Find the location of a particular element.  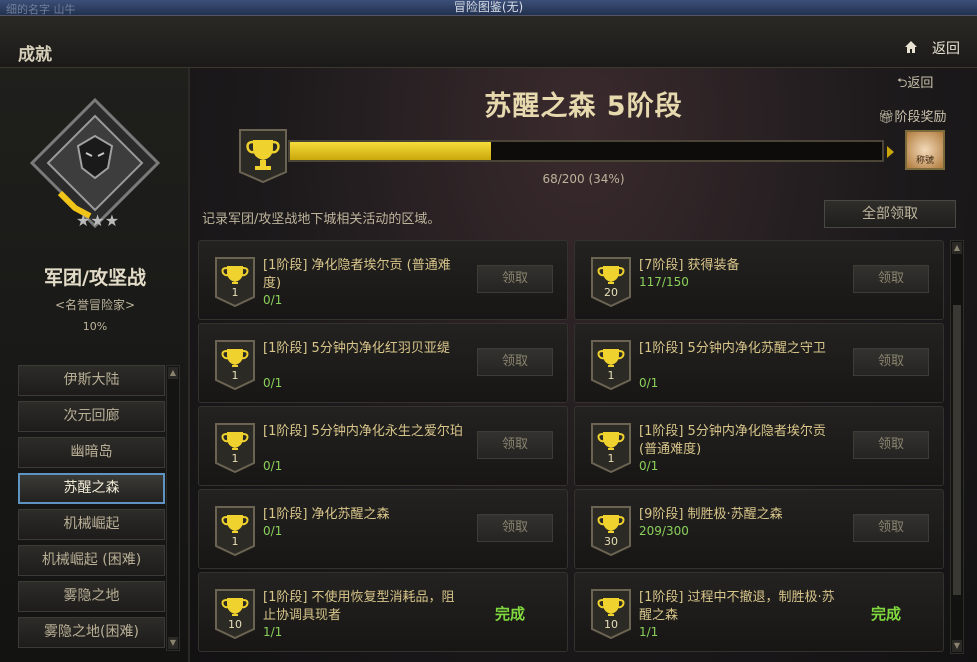

progress-text: 68/200 (34%) is located at coordinates (583, 179).